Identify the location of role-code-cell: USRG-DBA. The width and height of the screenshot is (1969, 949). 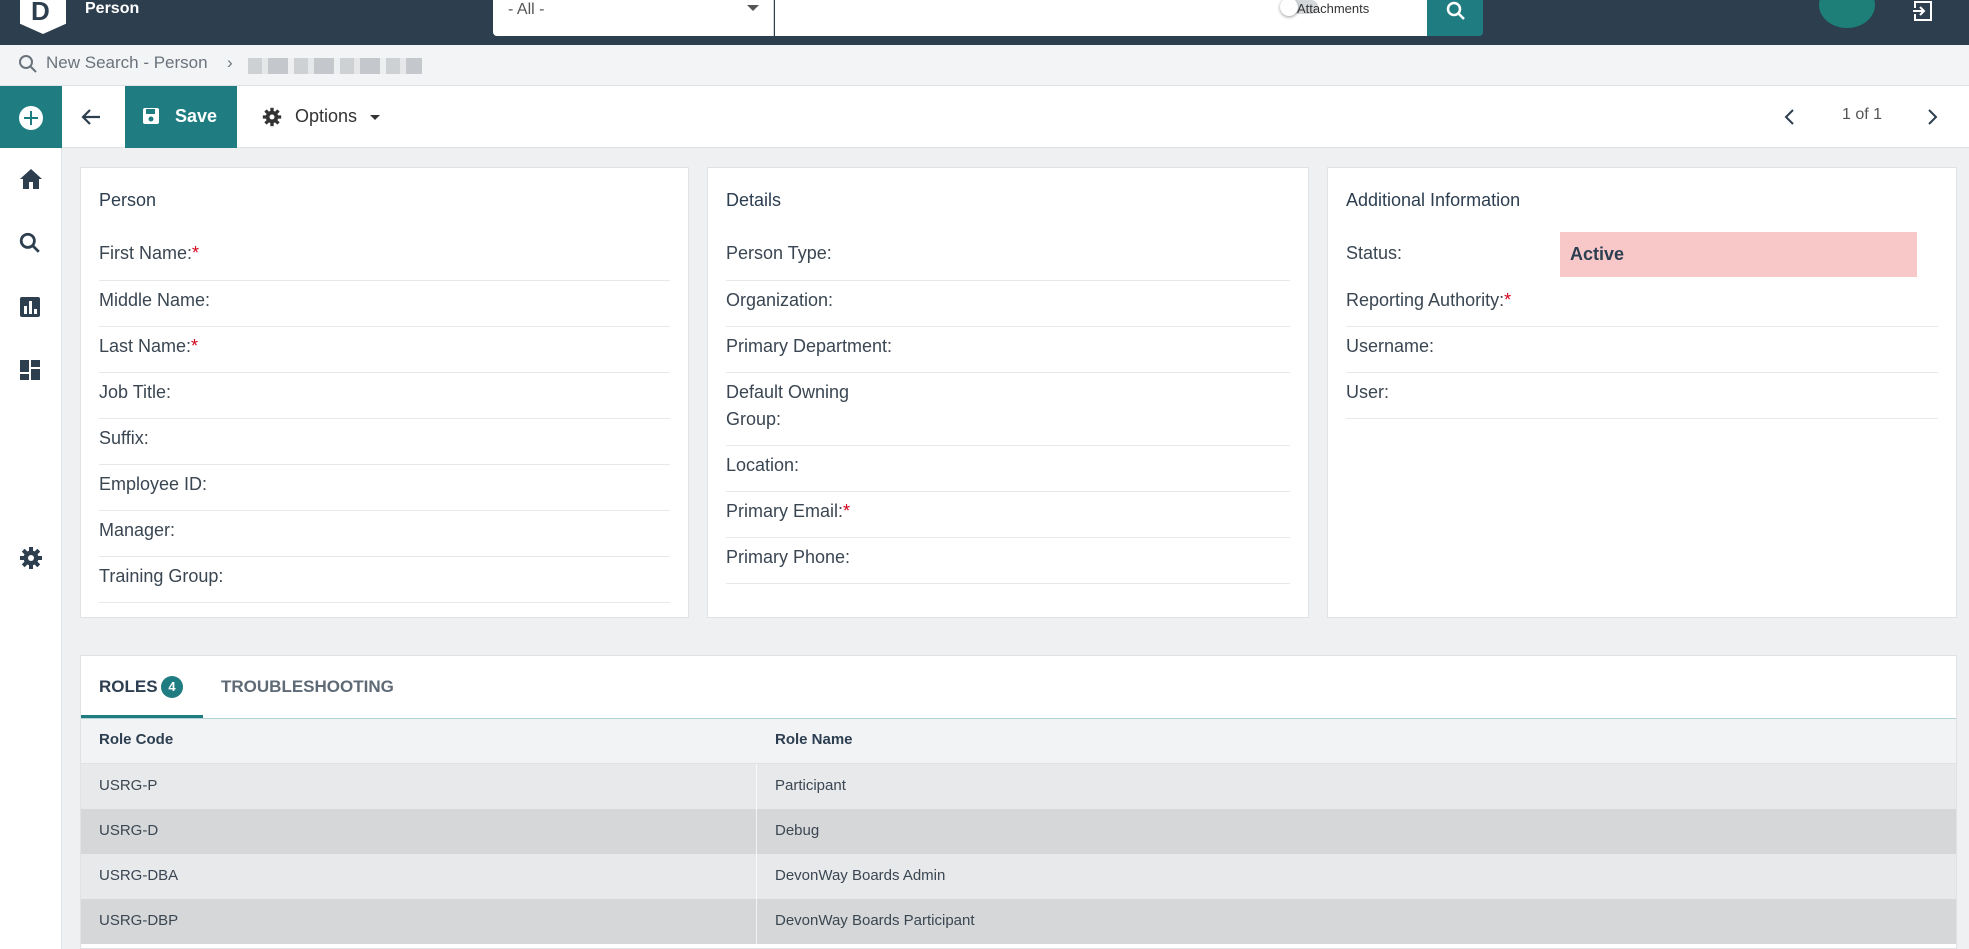
(139, 875).